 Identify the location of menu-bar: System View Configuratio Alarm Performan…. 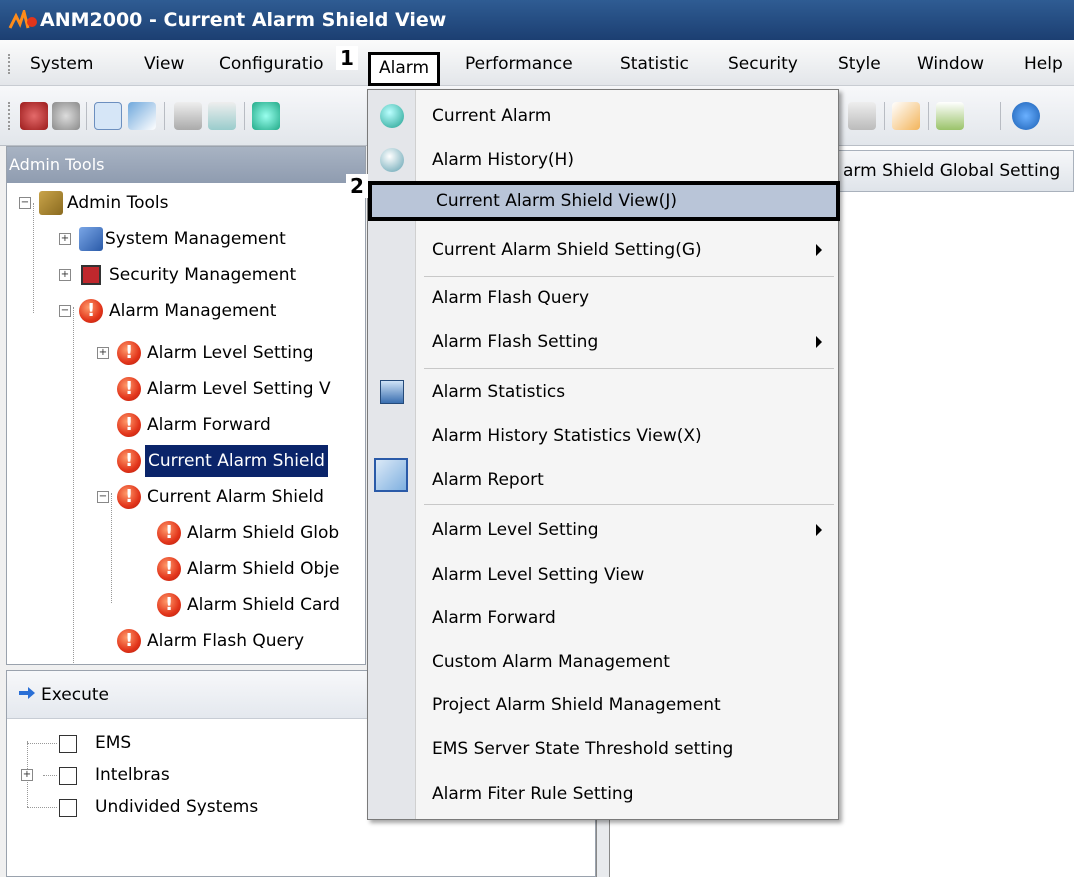
(537, 63).